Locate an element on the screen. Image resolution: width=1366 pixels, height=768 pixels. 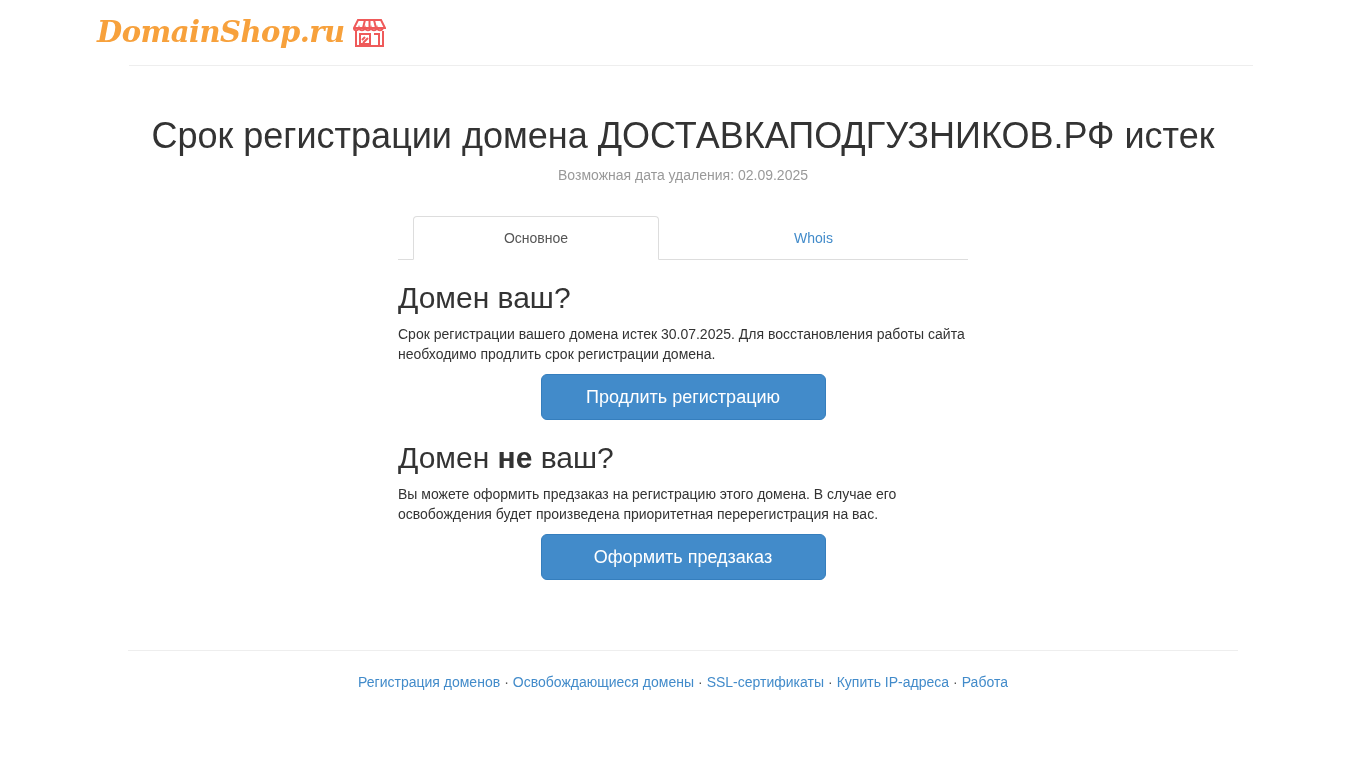
section-text: Вы можете оформить предзаказ на регистрацию этого домена. В случае его освобождения будет произведена приоритетная перерегистрация на вас. is located at coordinates (648, 505).